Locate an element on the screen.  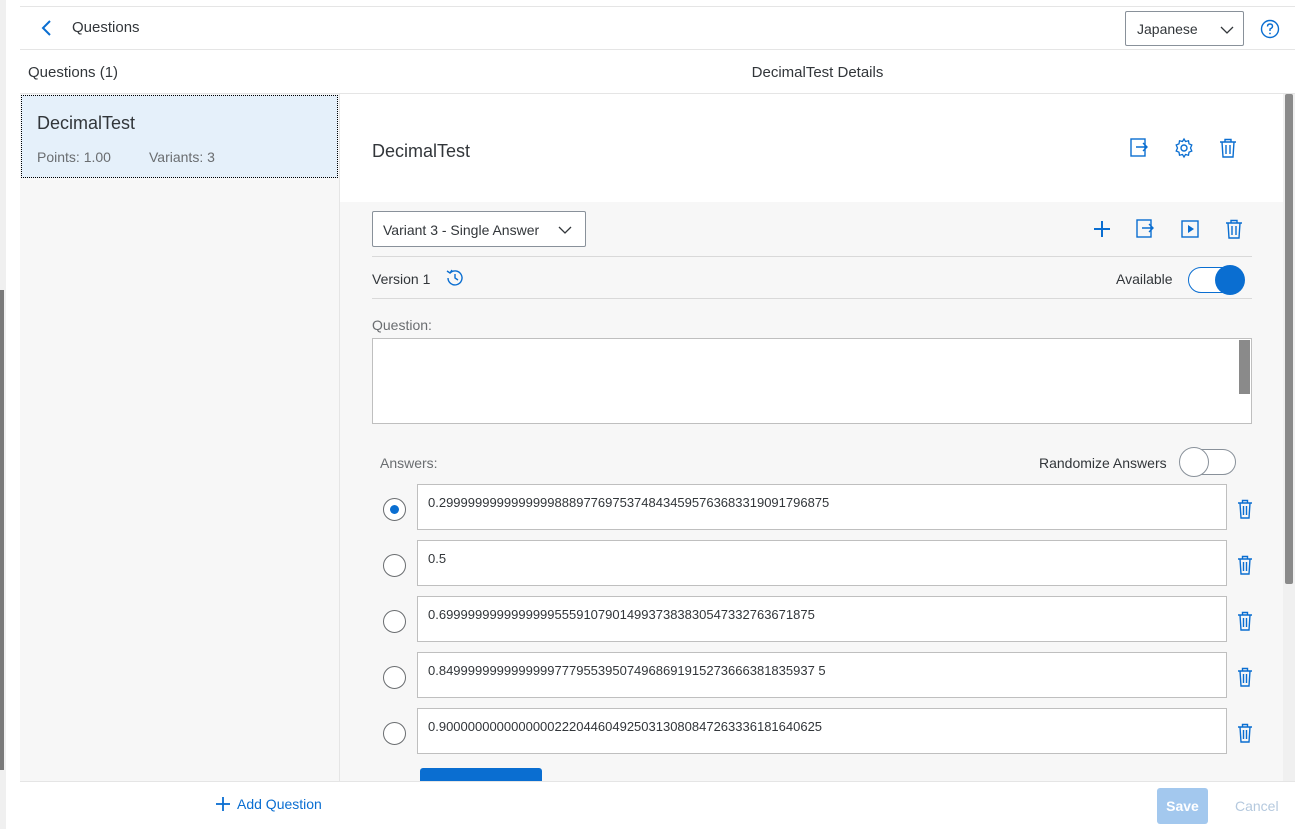
detail-header: DecimalTest Details is located at coordinates (817, 72).